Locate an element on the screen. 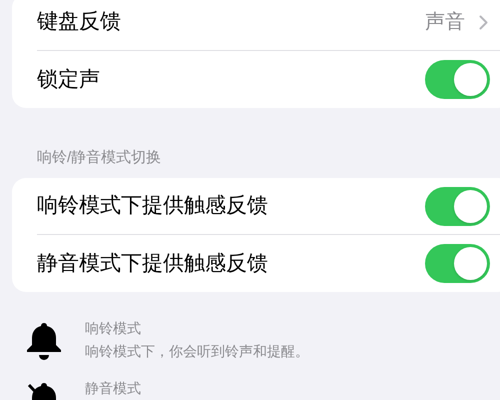  mode-title: 响铃模式 is located at coordinates (113, 328).